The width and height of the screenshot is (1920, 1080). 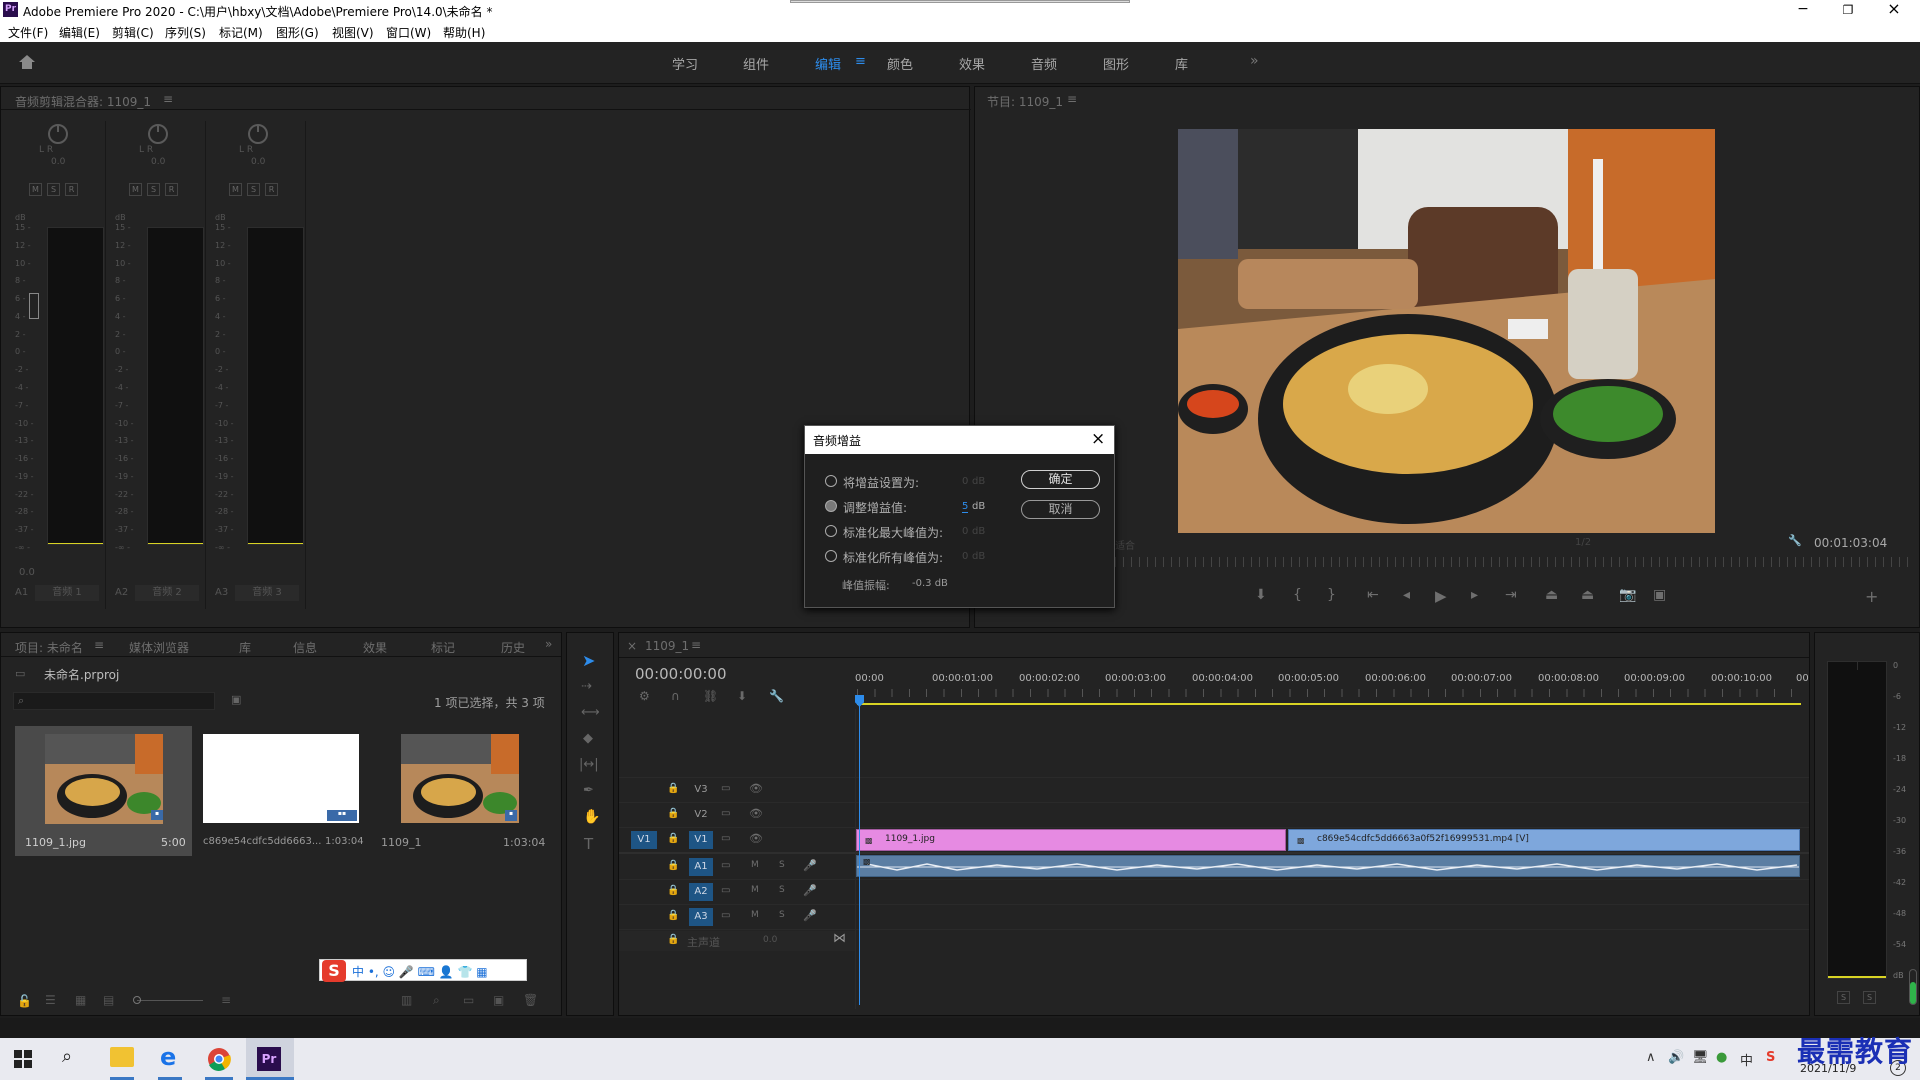 I want to click on workspace-audio: 音频, so click(x=1044, y=63).